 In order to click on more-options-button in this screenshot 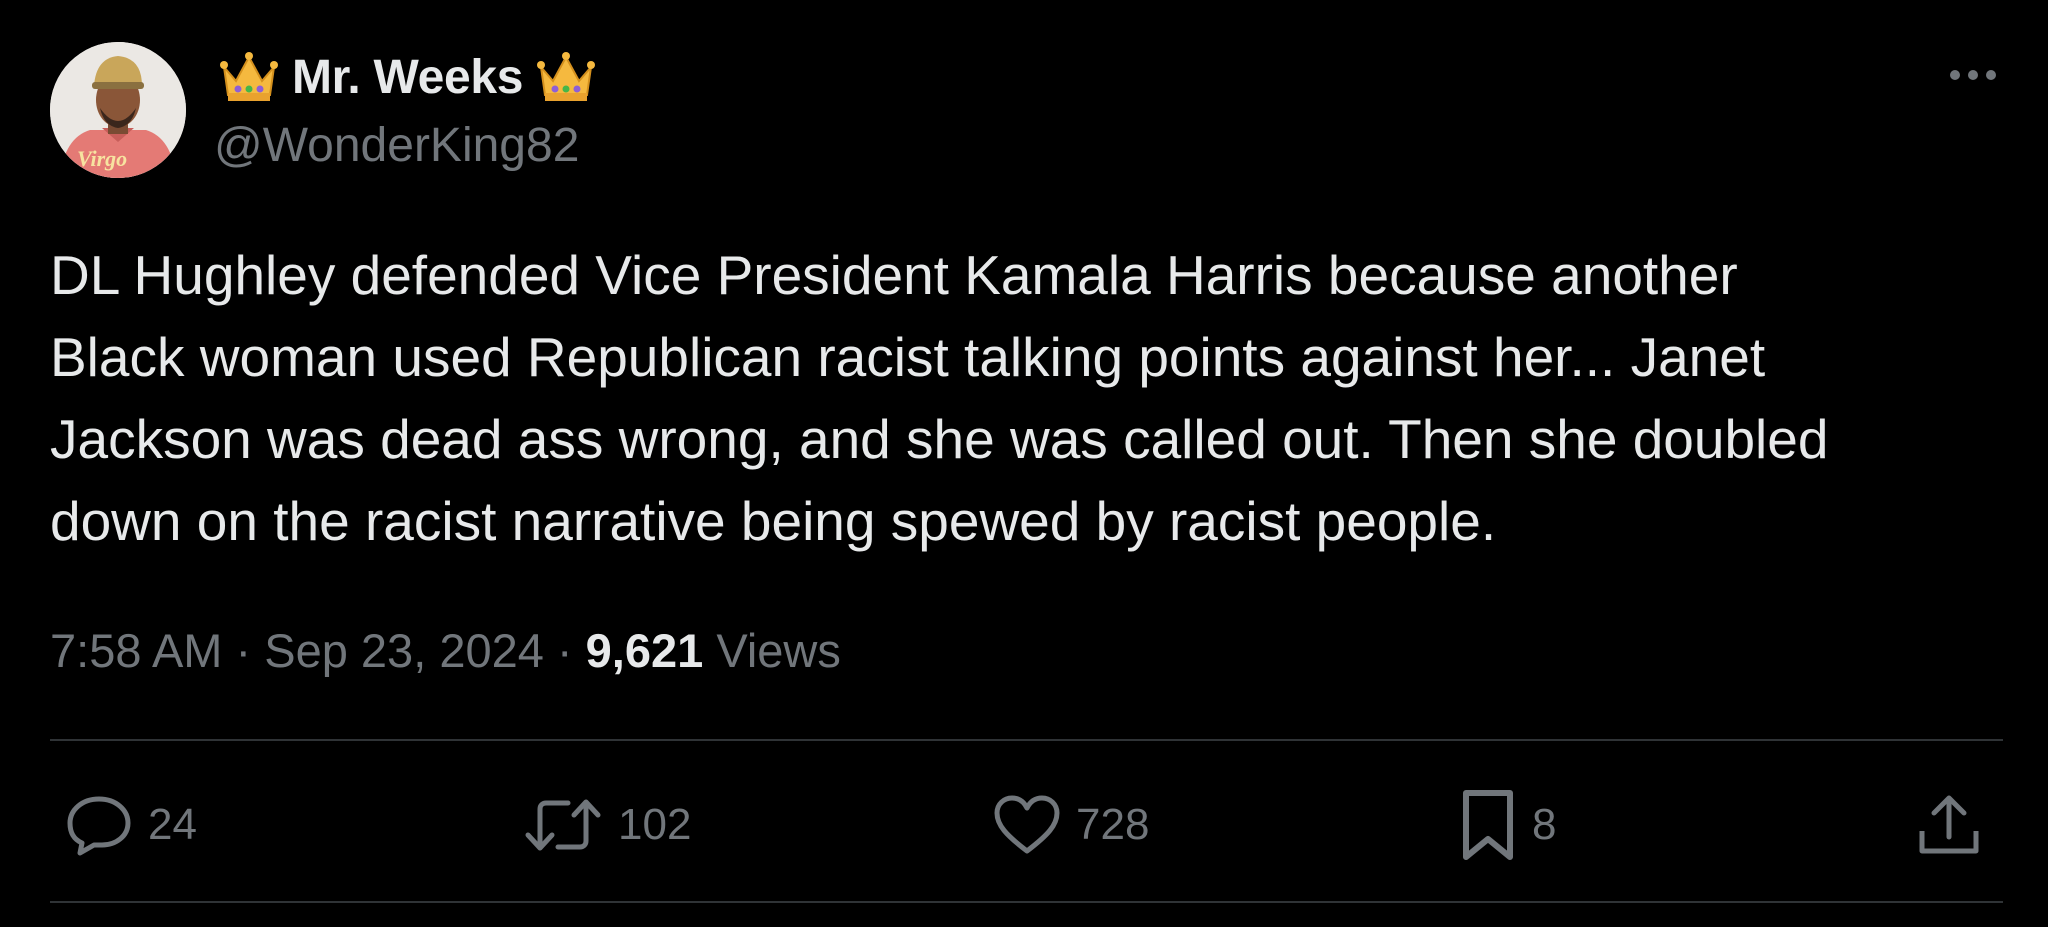, I will do `click(1973, 75)`.